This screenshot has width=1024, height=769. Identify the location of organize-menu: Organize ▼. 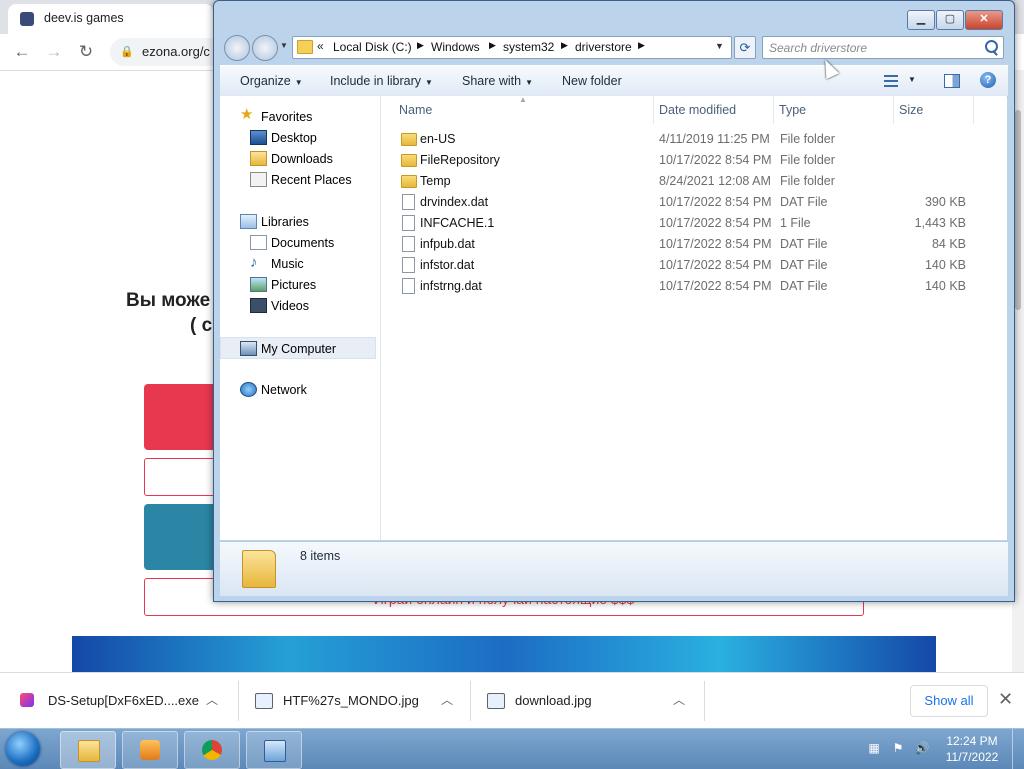
(271, 81).